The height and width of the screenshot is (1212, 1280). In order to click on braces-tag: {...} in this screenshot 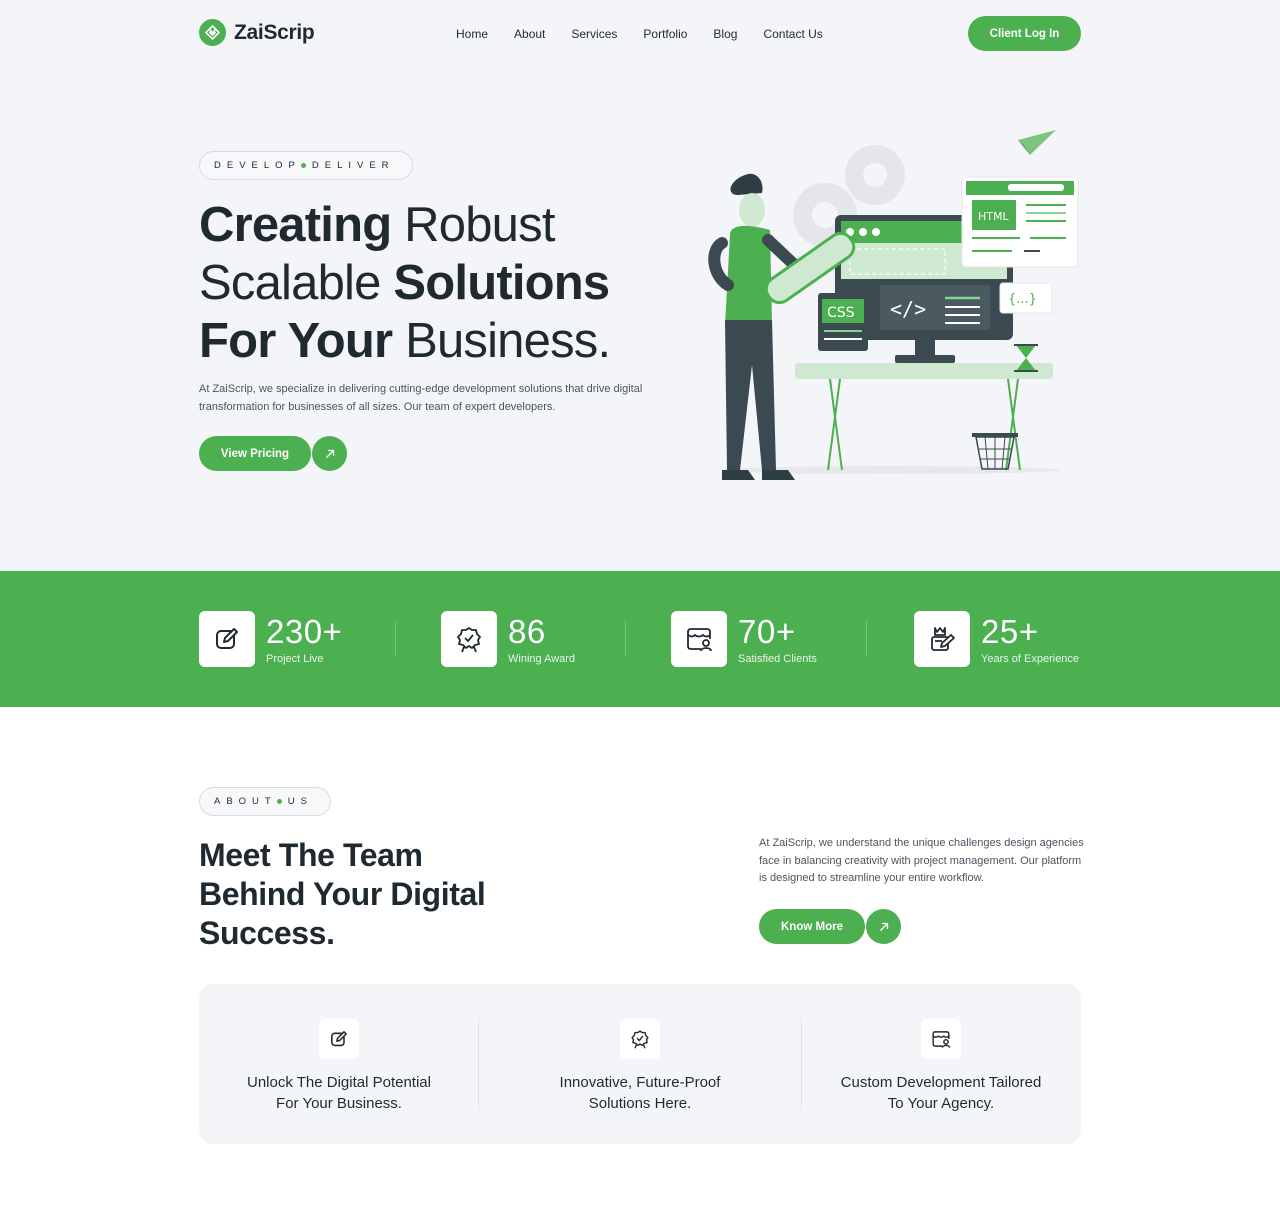, I will do `click(1022, 299)`.